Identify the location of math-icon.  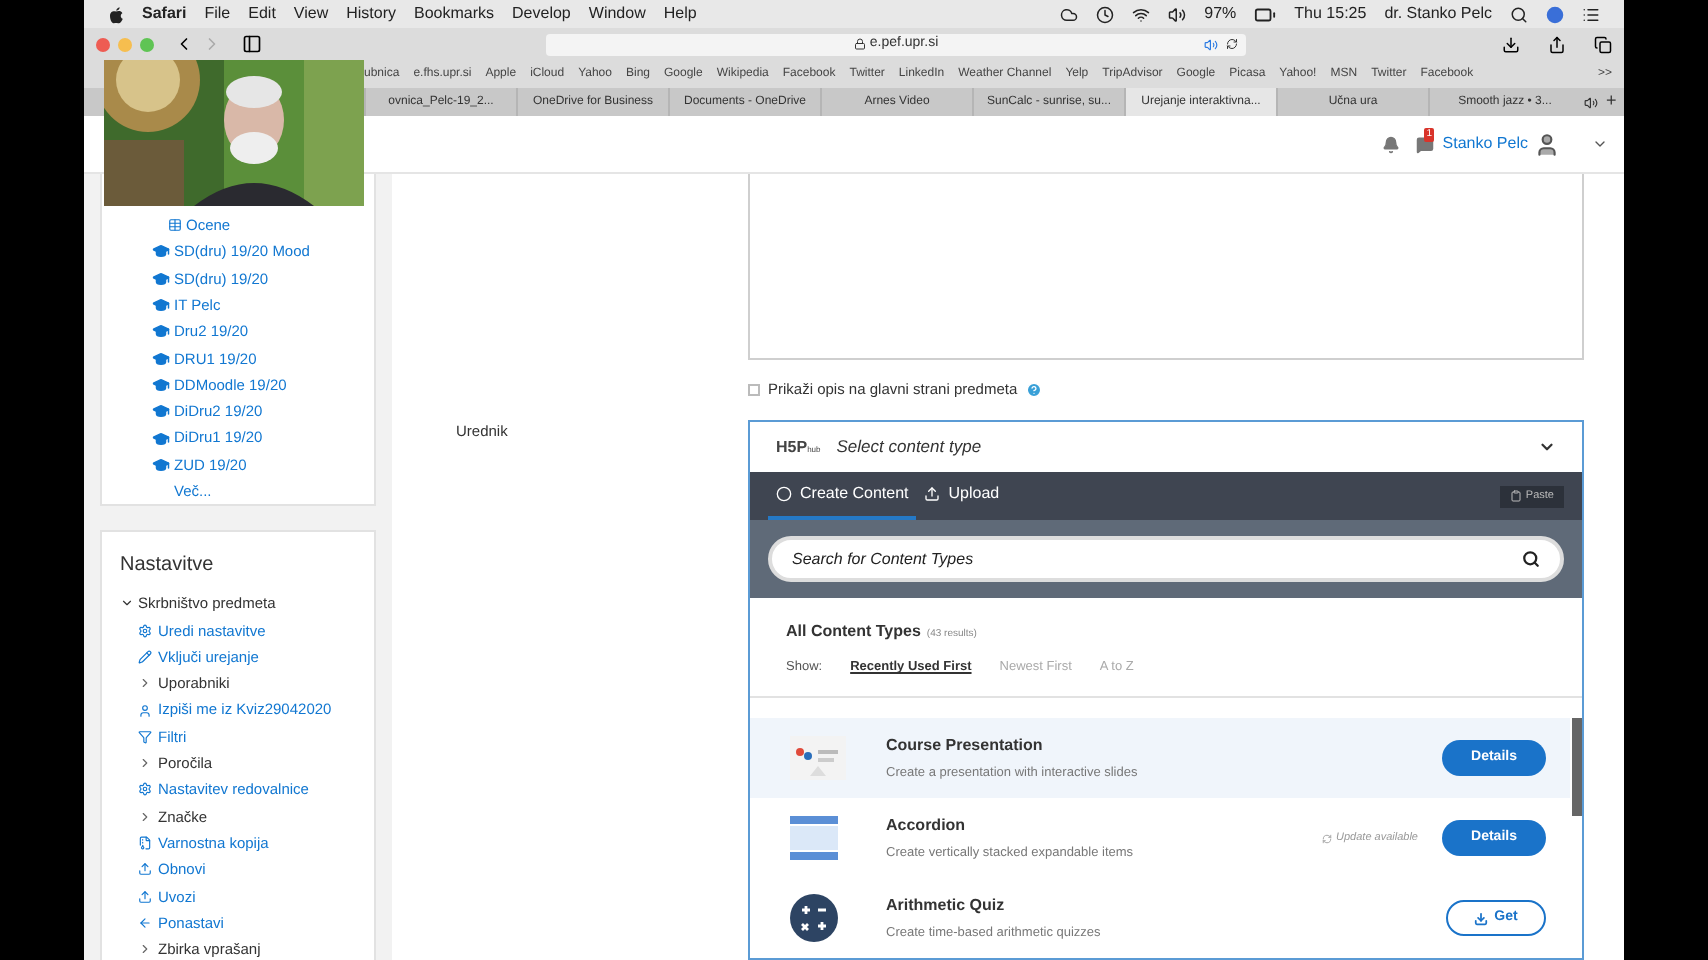
(814, 918).